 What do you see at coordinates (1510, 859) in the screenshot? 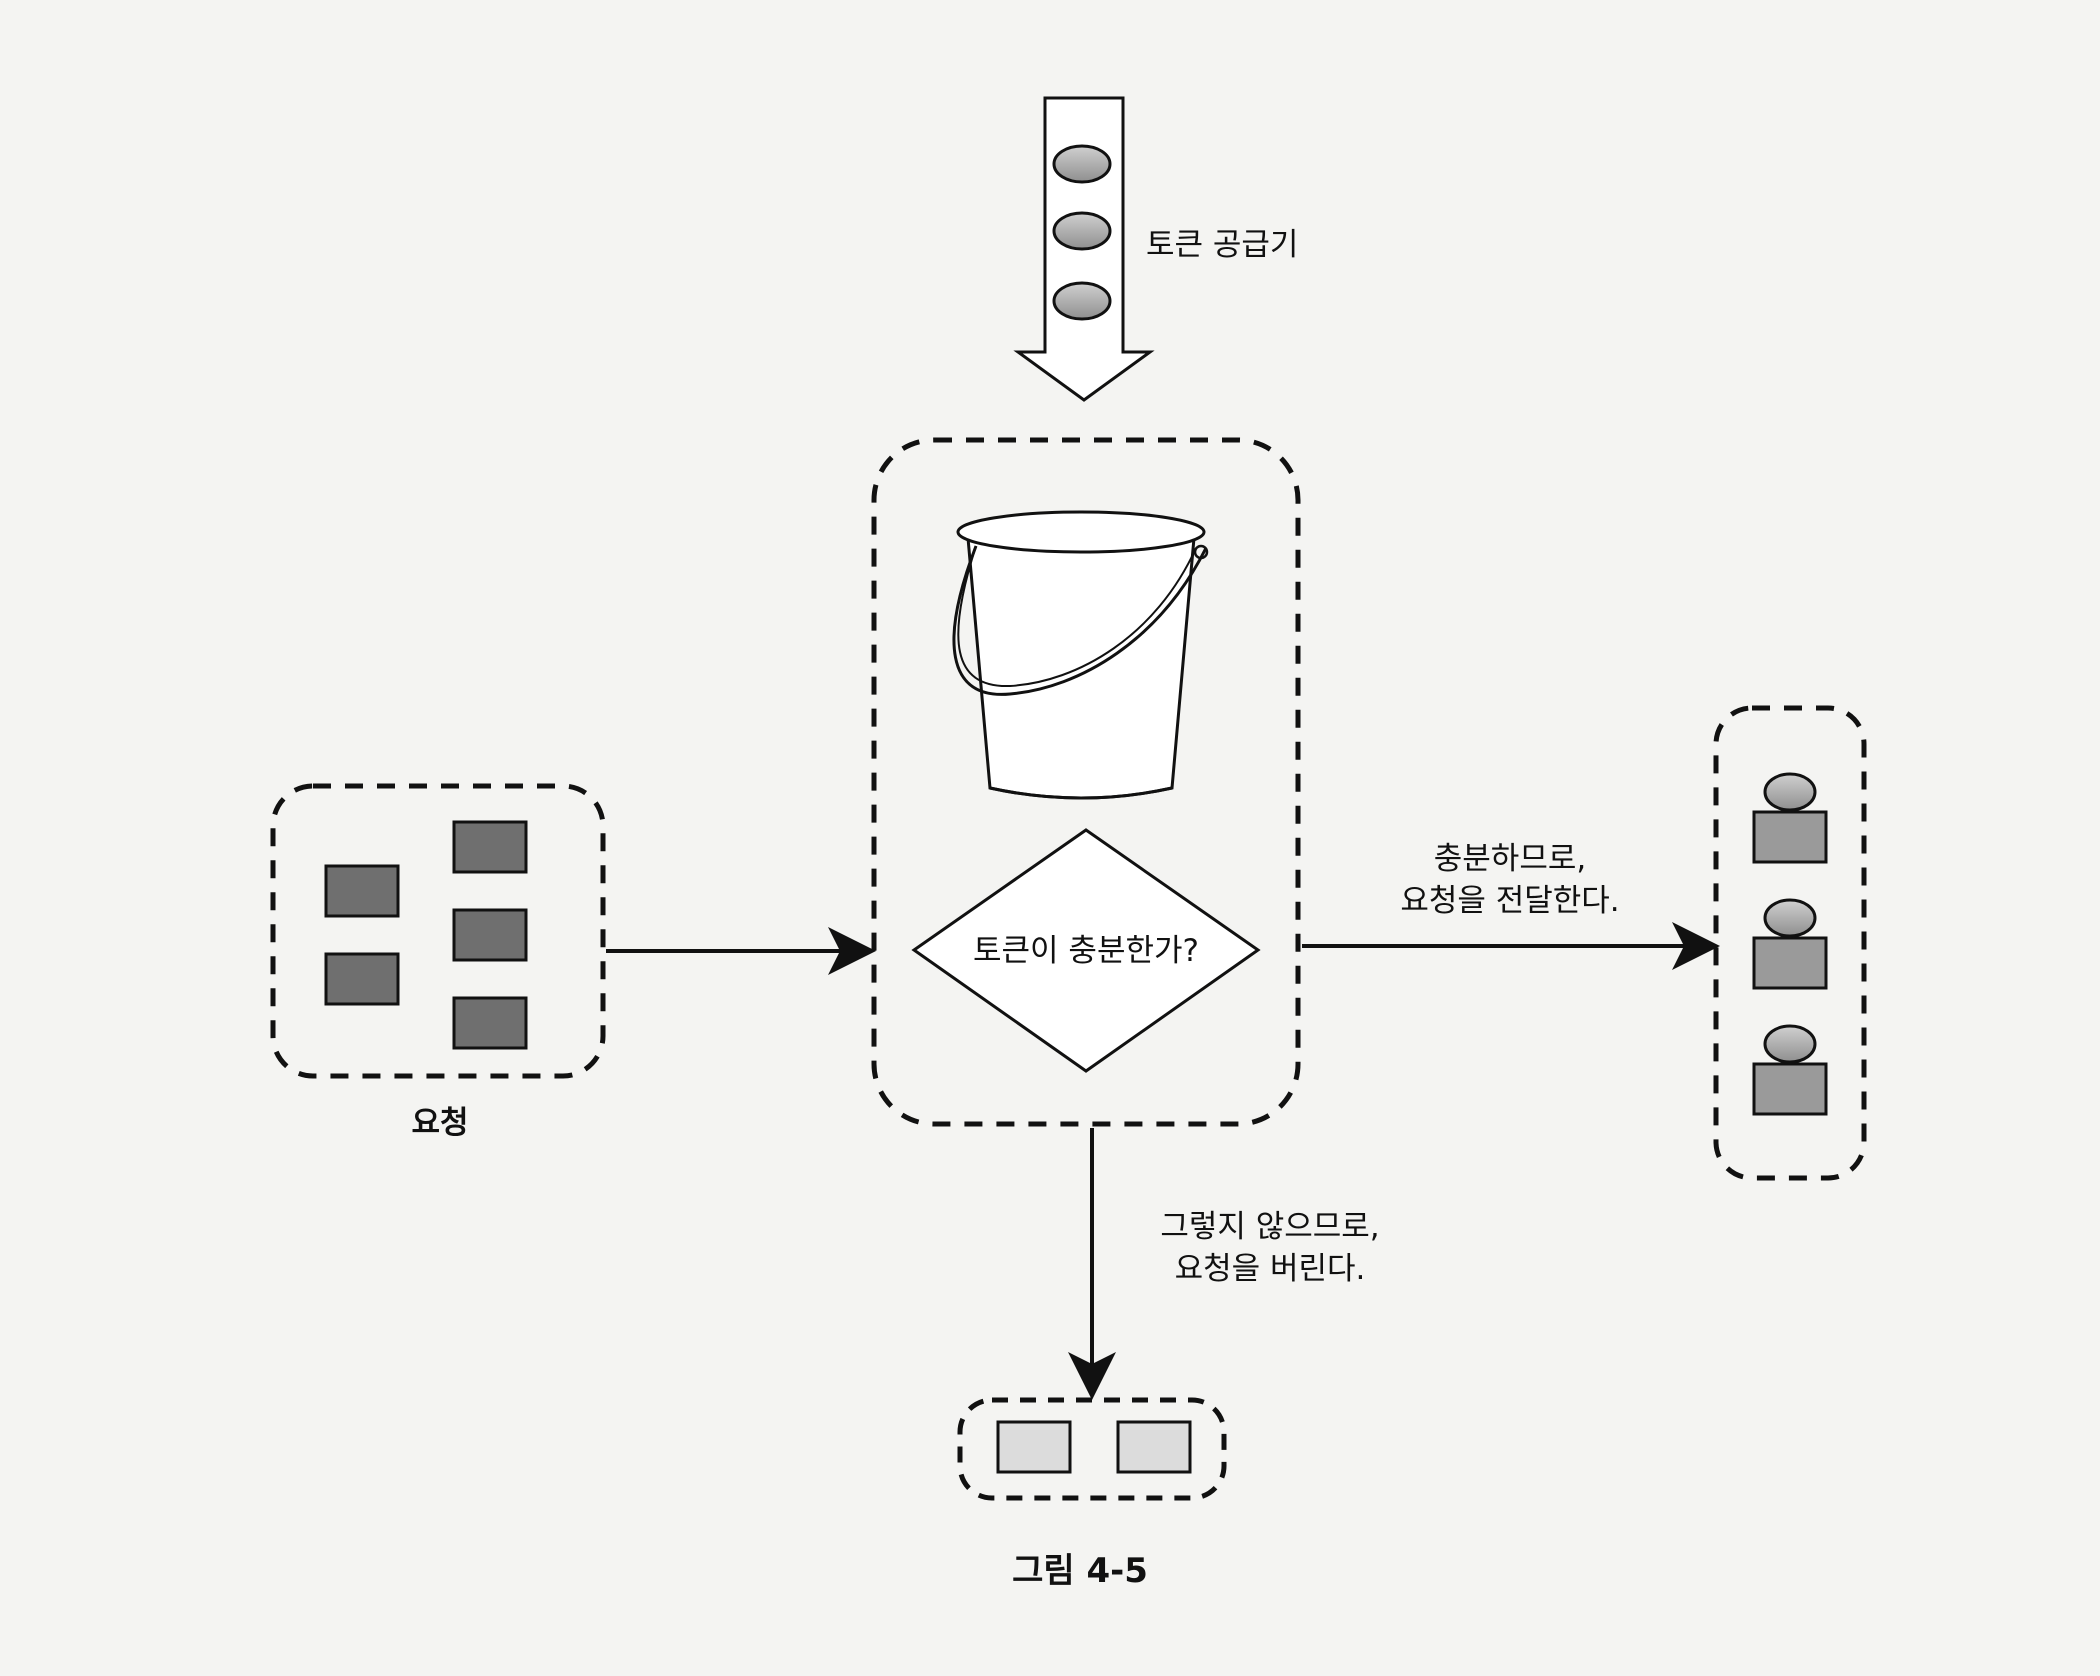
I see `pass-label-line1: 충분하므로,` at bounding box center [1510, 859].